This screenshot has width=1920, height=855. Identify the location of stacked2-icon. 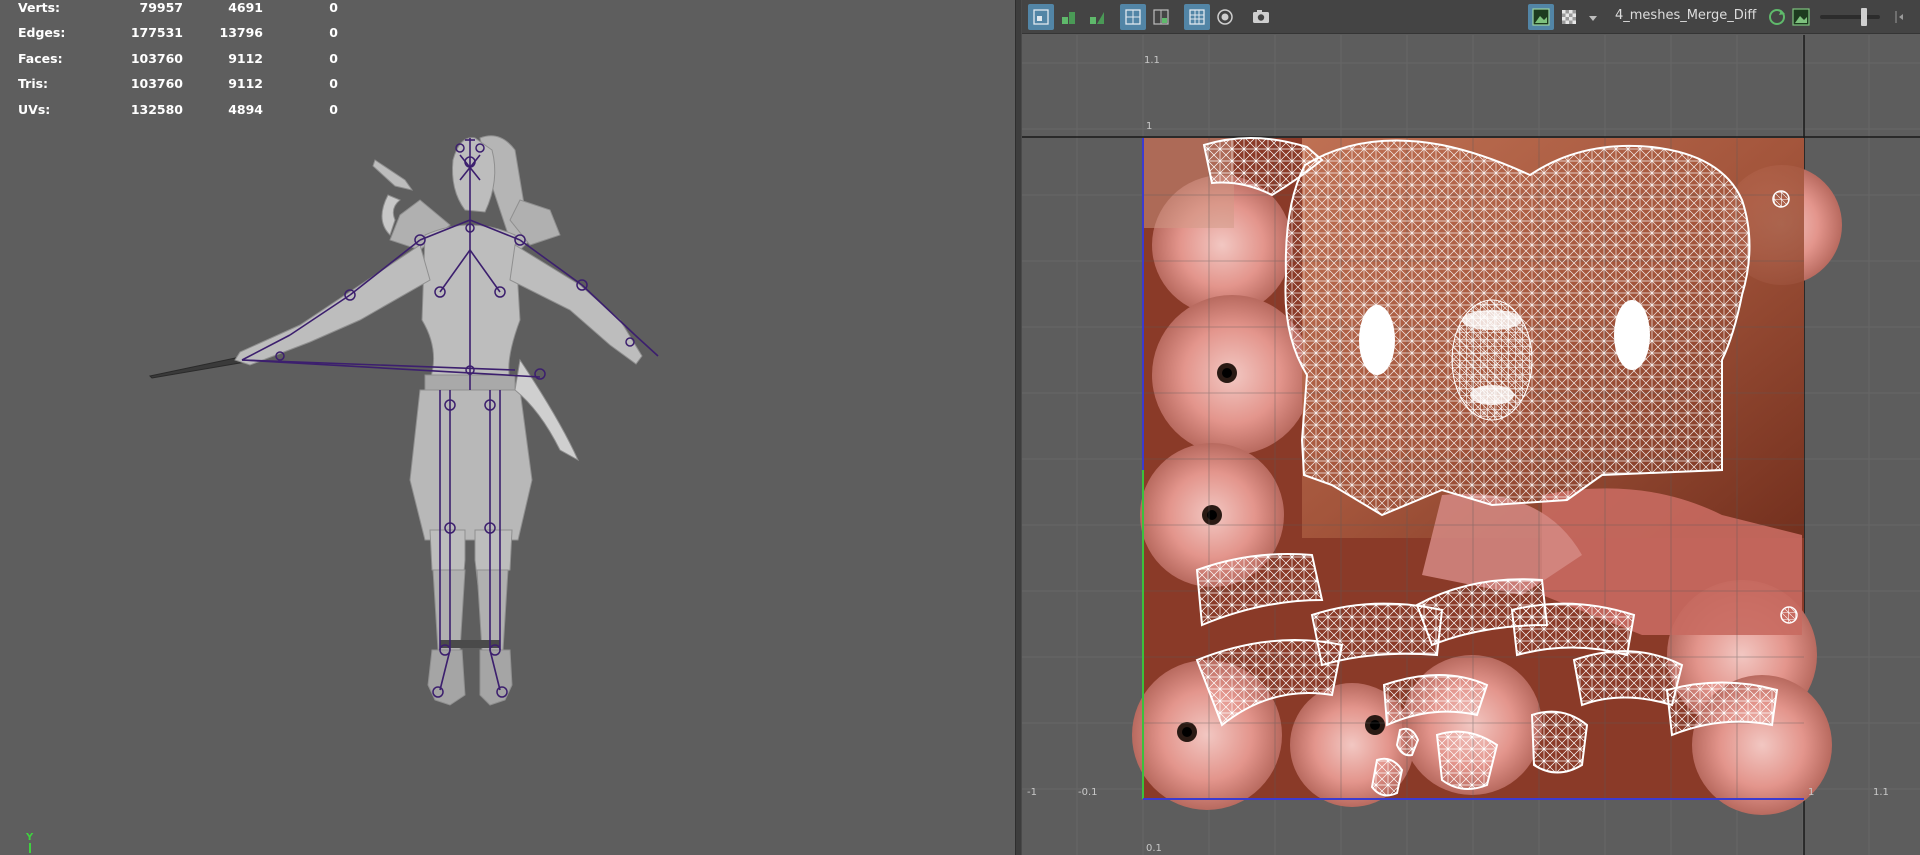
(1097, 17).